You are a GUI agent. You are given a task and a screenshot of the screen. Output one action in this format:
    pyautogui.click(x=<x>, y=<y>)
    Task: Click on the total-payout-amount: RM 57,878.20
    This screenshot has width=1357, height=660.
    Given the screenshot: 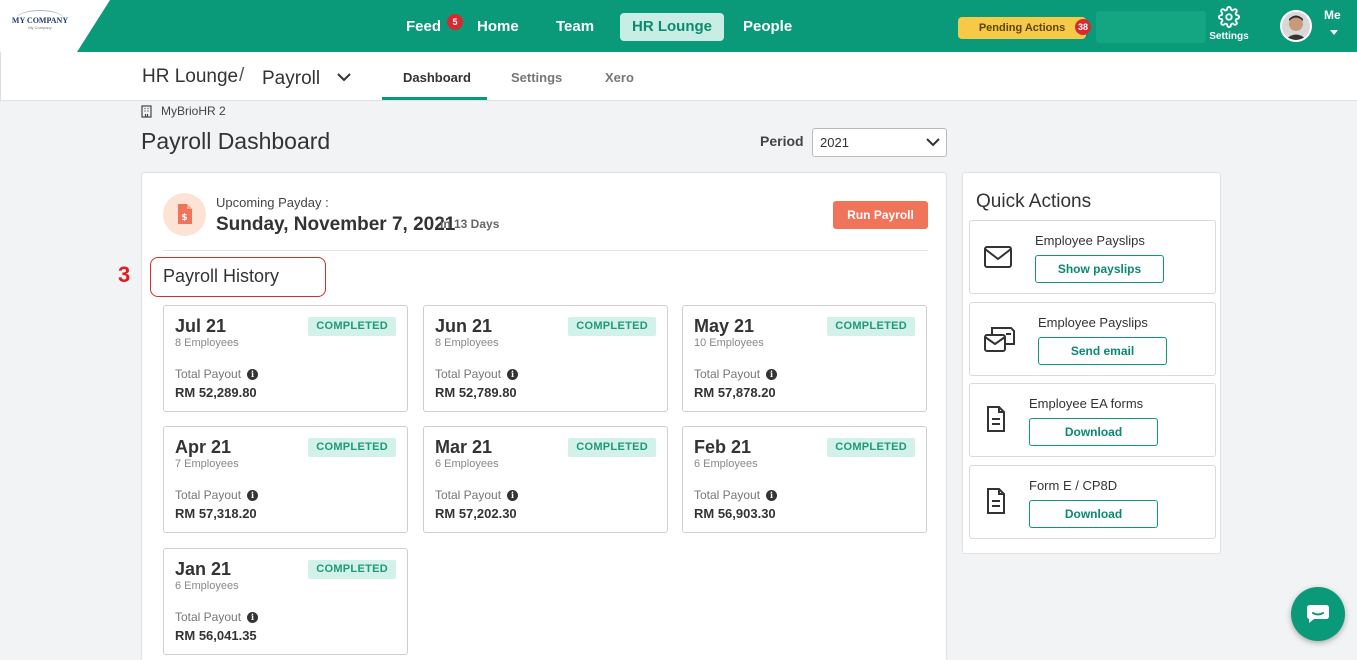 What is the action you would take?
    pyautogui.click(x=735, y=392)
    